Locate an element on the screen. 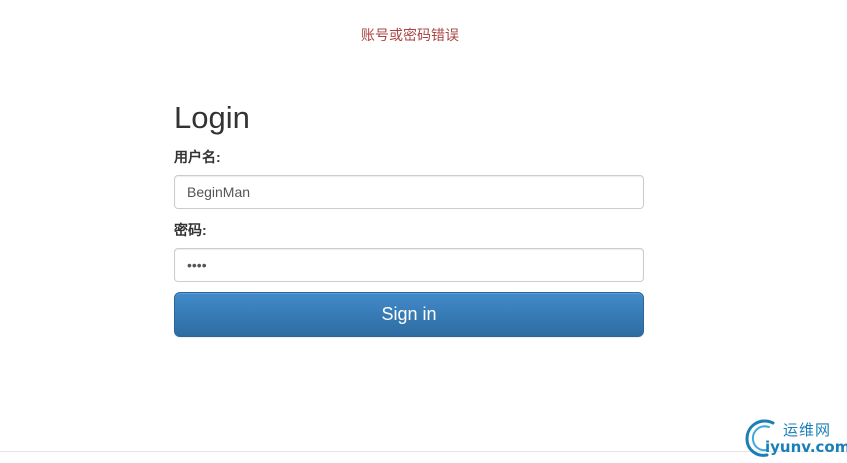 This screenshot has width=847, height=463. footer-divider is located at coordinates (423, 451).